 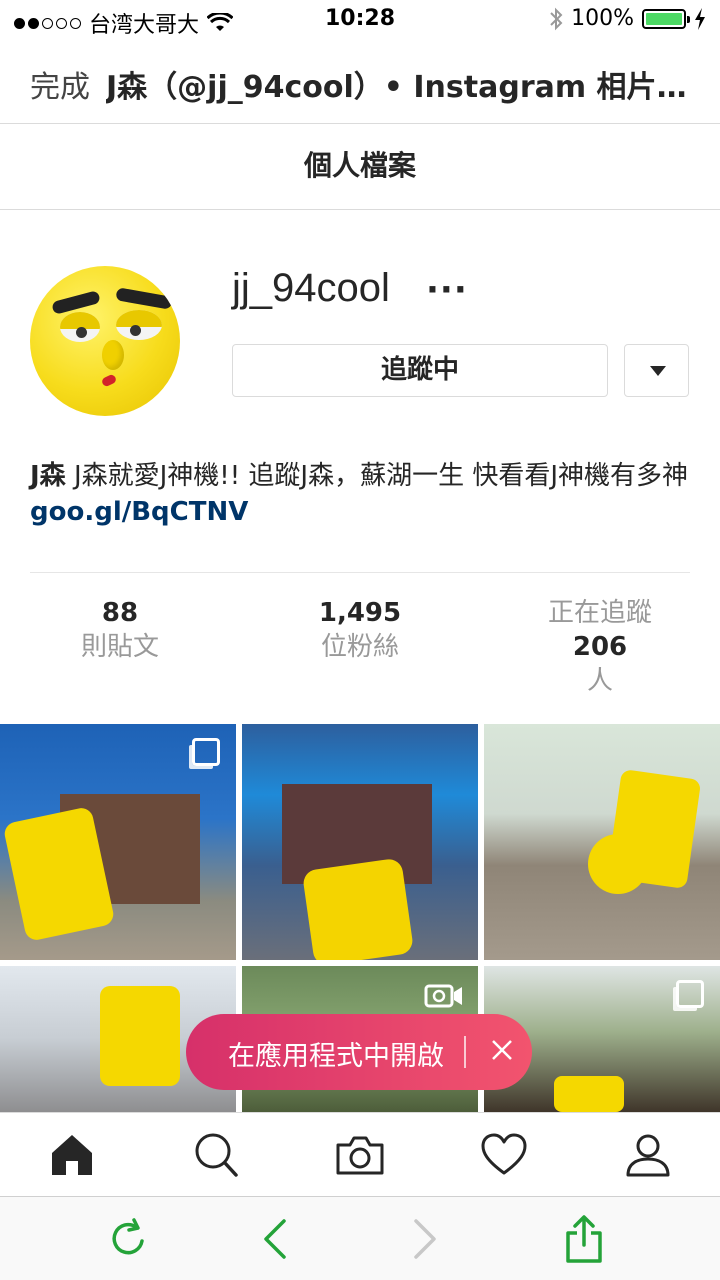 I want to click on stat-posts-count: 88, so click(x=120, y=613).